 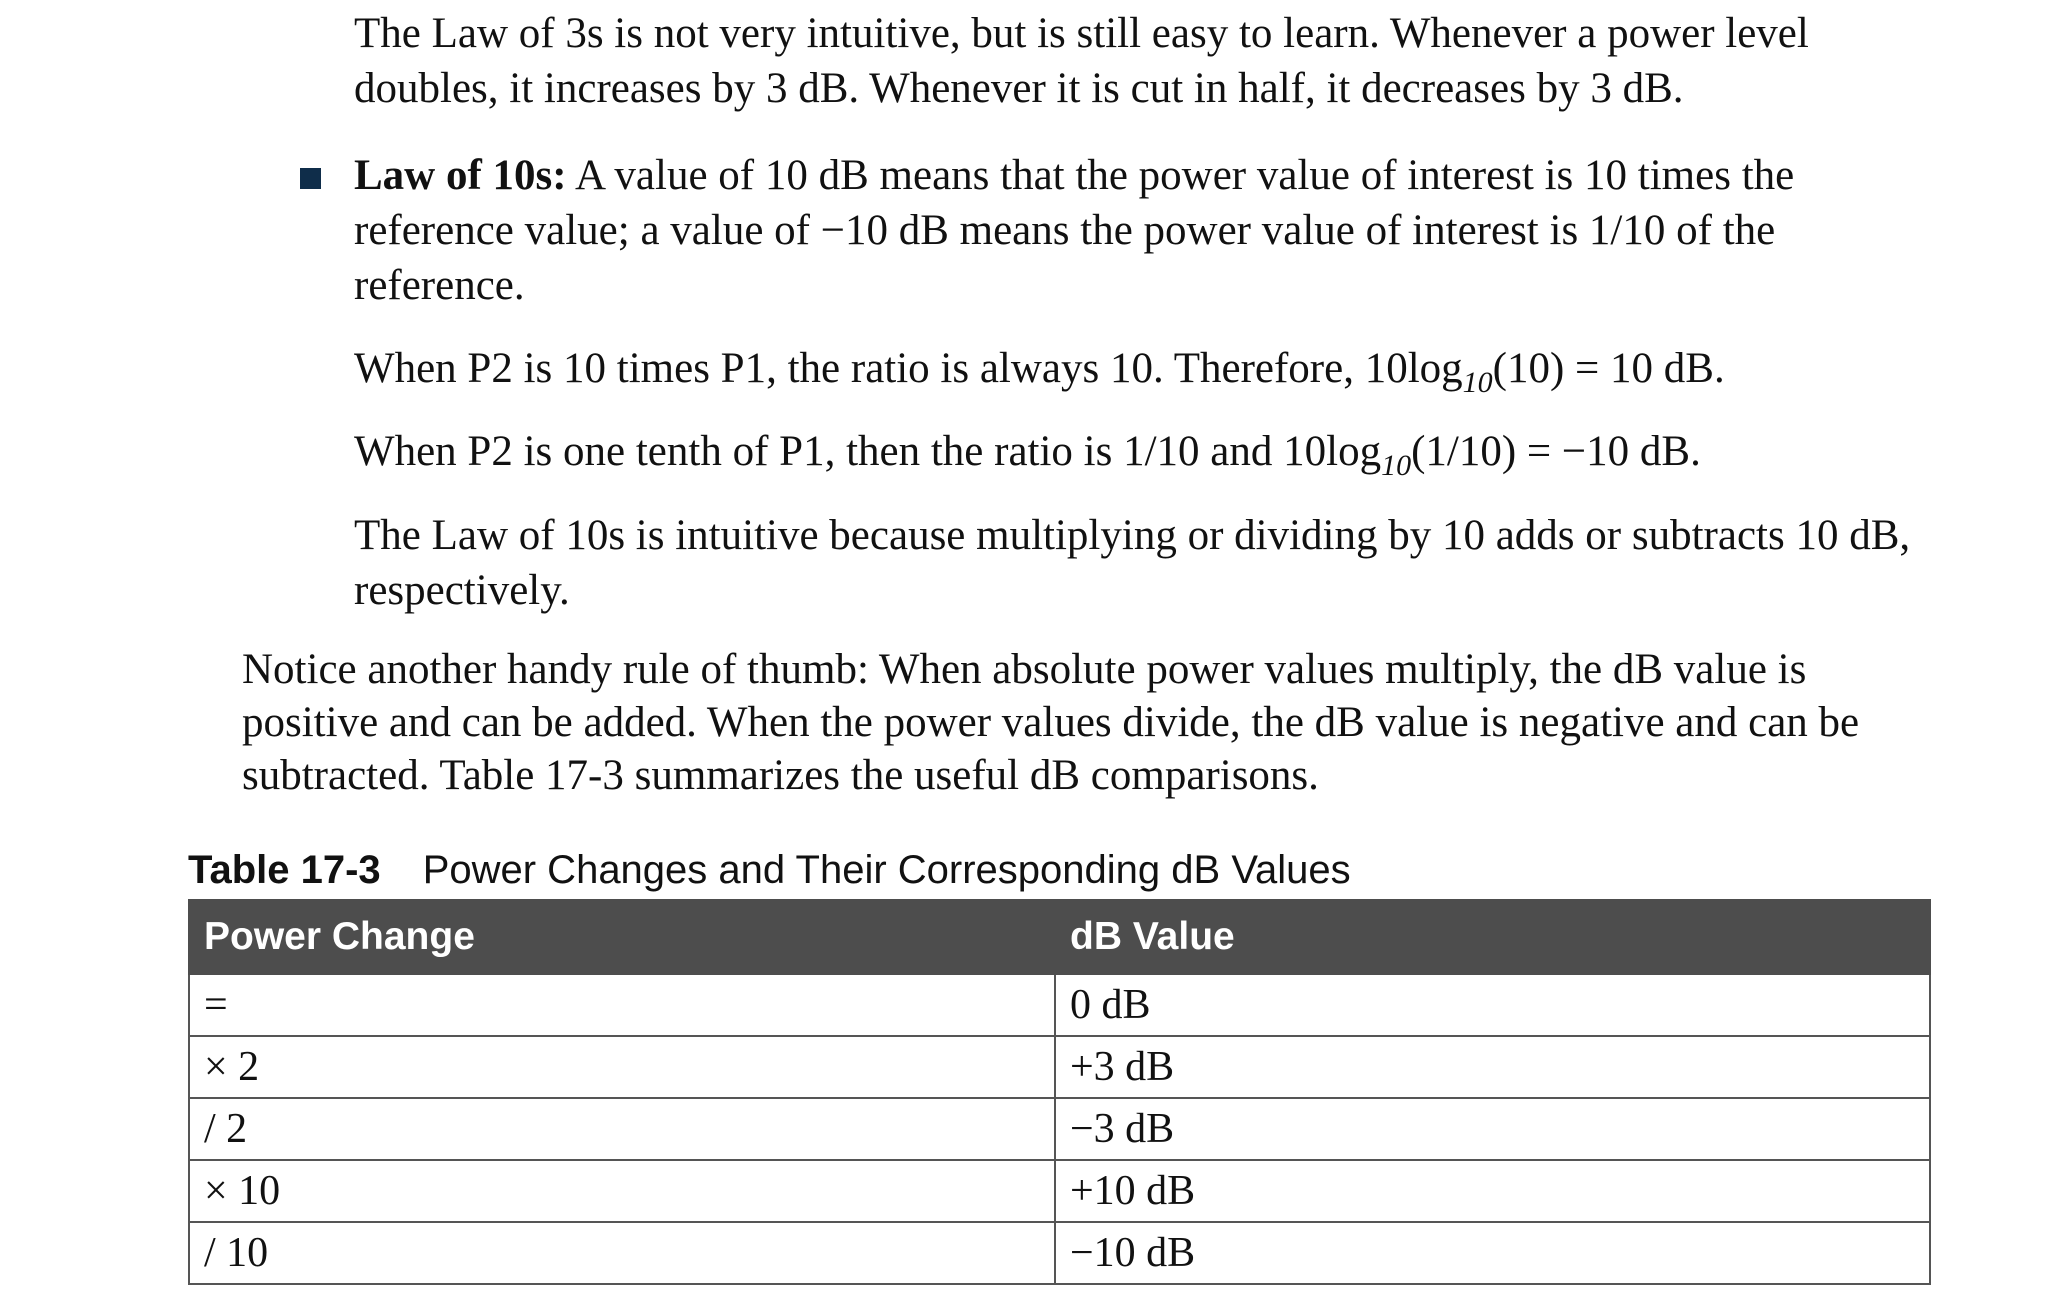 What do you see at coordinates (1556, 451) in the screenshot?
I see `one-tenth-text-end: (1/10) = −10 dB.` at bounding box center [1556, 451].